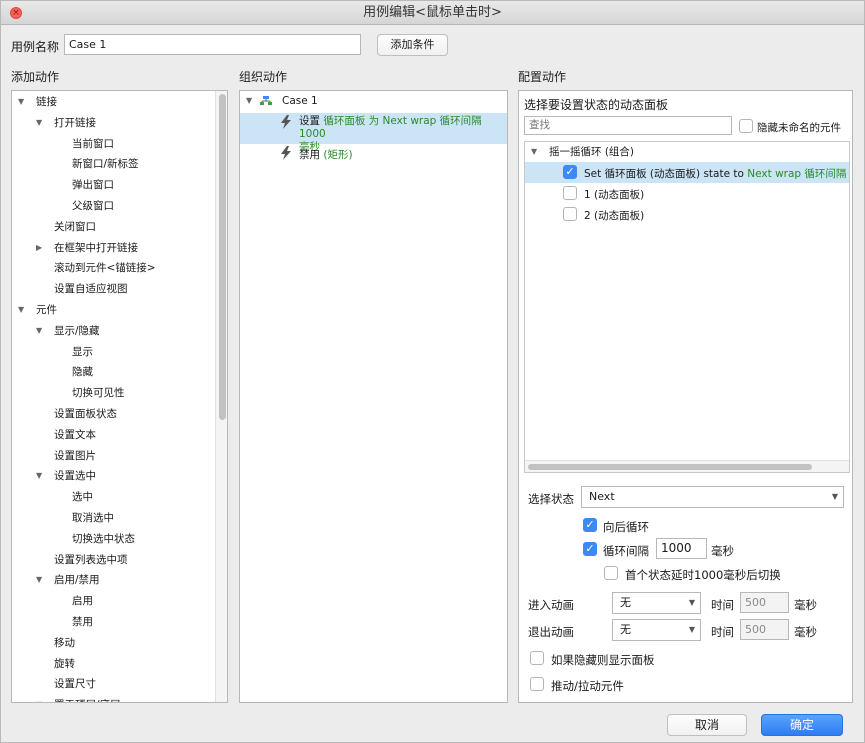 This screenshot has height=743, width=865. Describe the element at coordinates (112, 476) in the screenshot. I see `action-tree-item: ▼ 设置选中` at that location.